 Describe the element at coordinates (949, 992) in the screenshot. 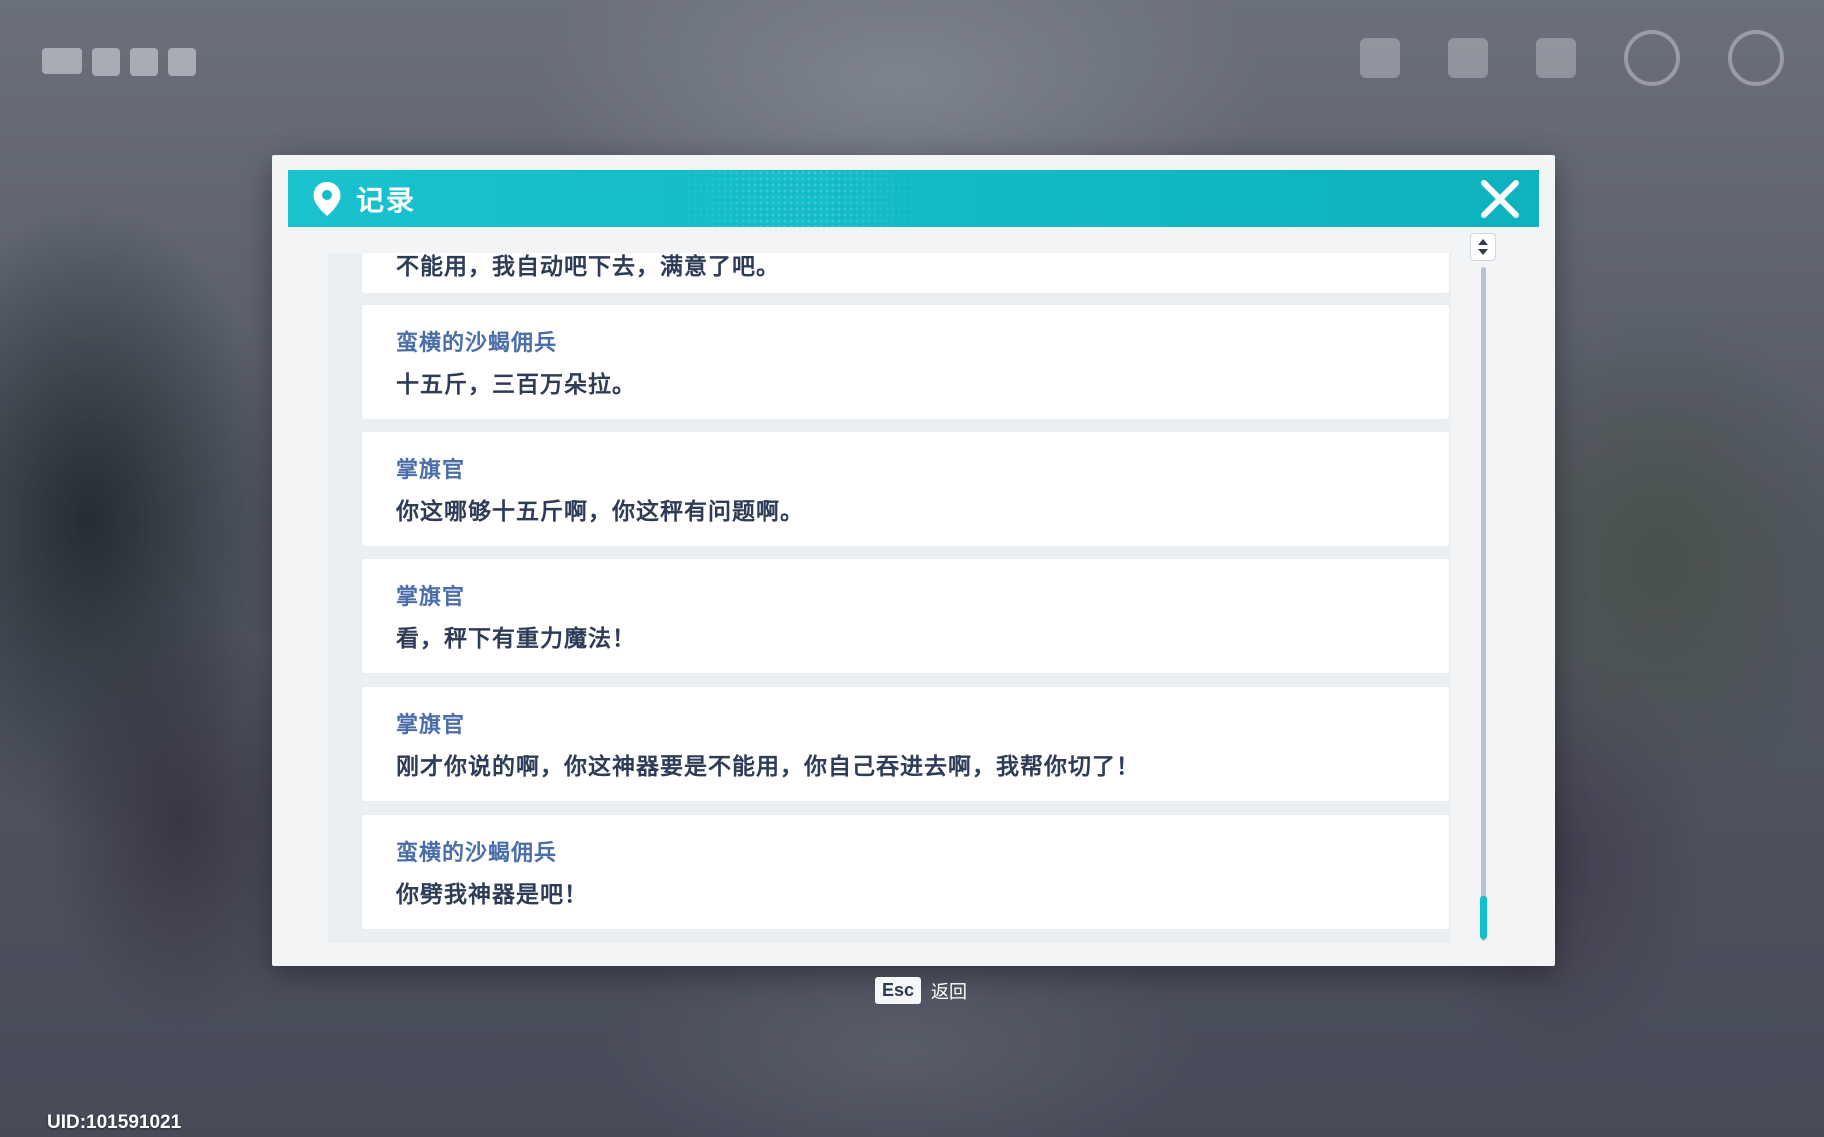

I see `back-label: 返回` at that location.